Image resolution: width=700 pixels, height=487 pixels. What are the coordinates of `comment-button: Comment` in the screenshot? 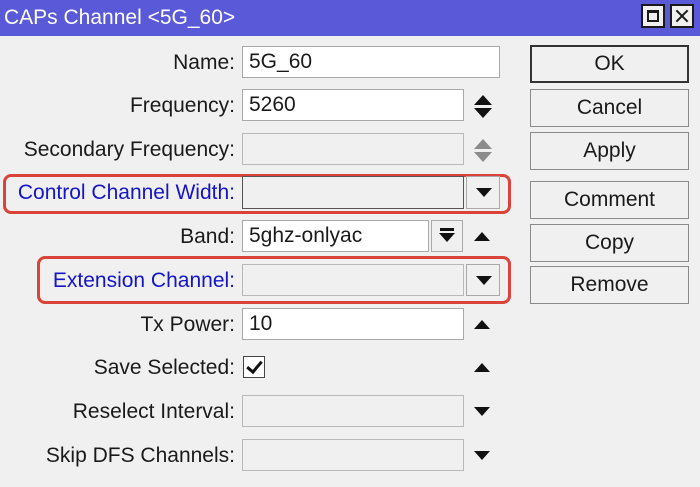 It's located at (609, 200).